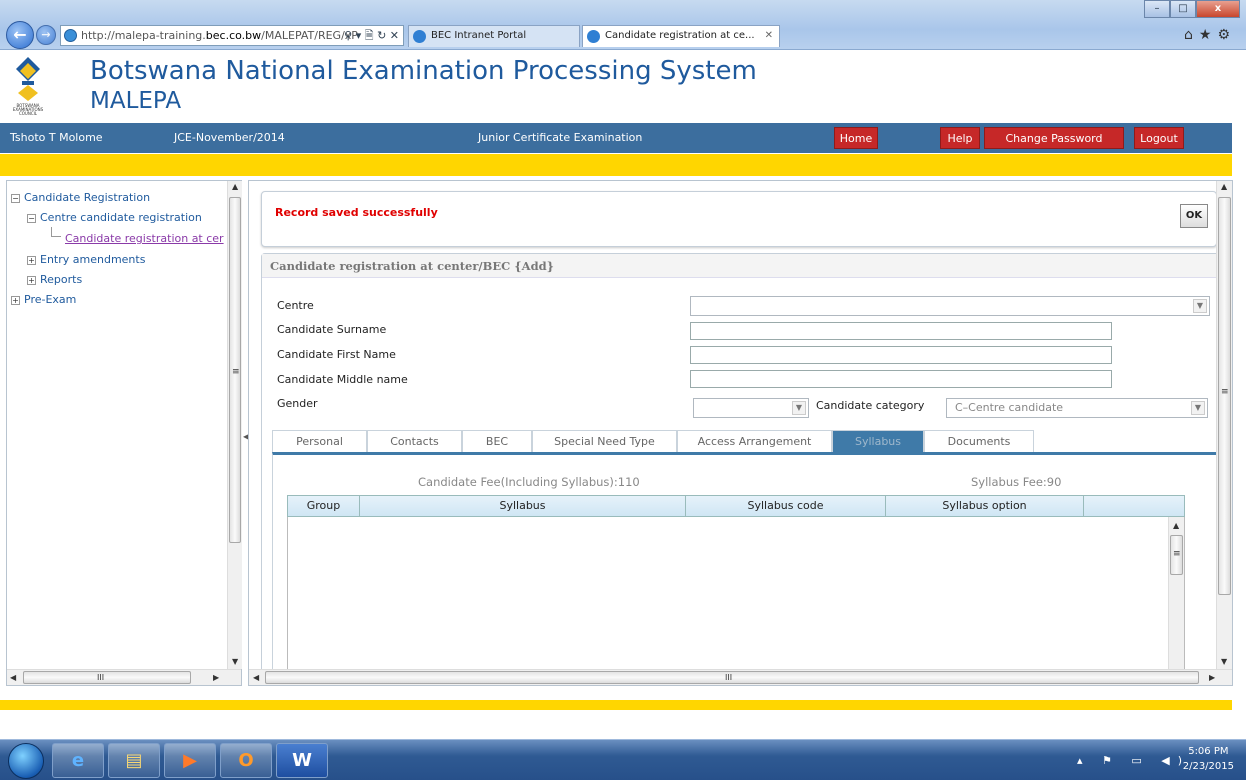 The height and width of the screenshot is (780, 1246). I want to click on change-password-button: Change Password, so click(1054, 138).